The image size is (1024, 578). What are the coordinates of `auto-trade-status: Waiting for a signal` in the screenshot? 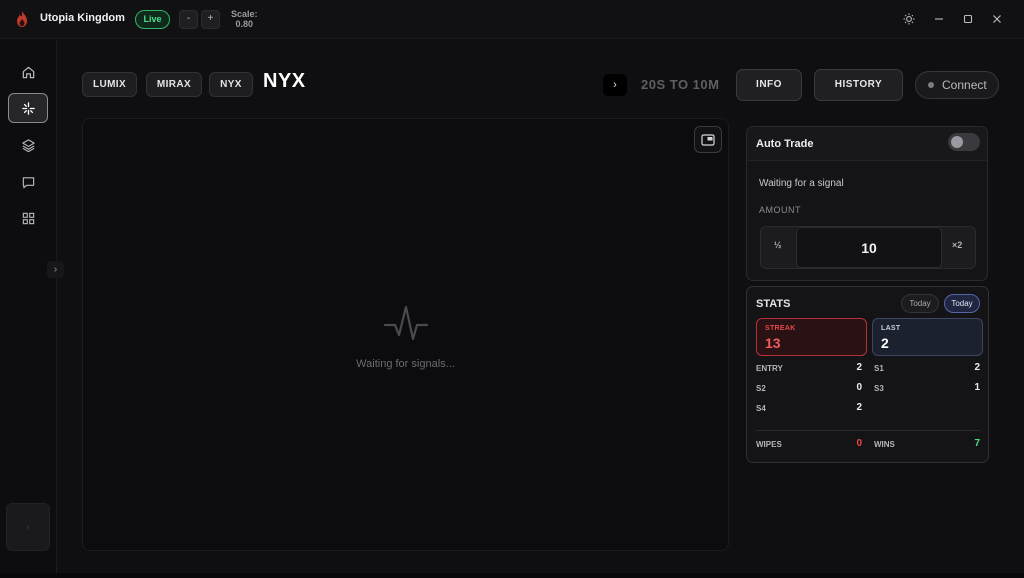 It's located at (801, 183).